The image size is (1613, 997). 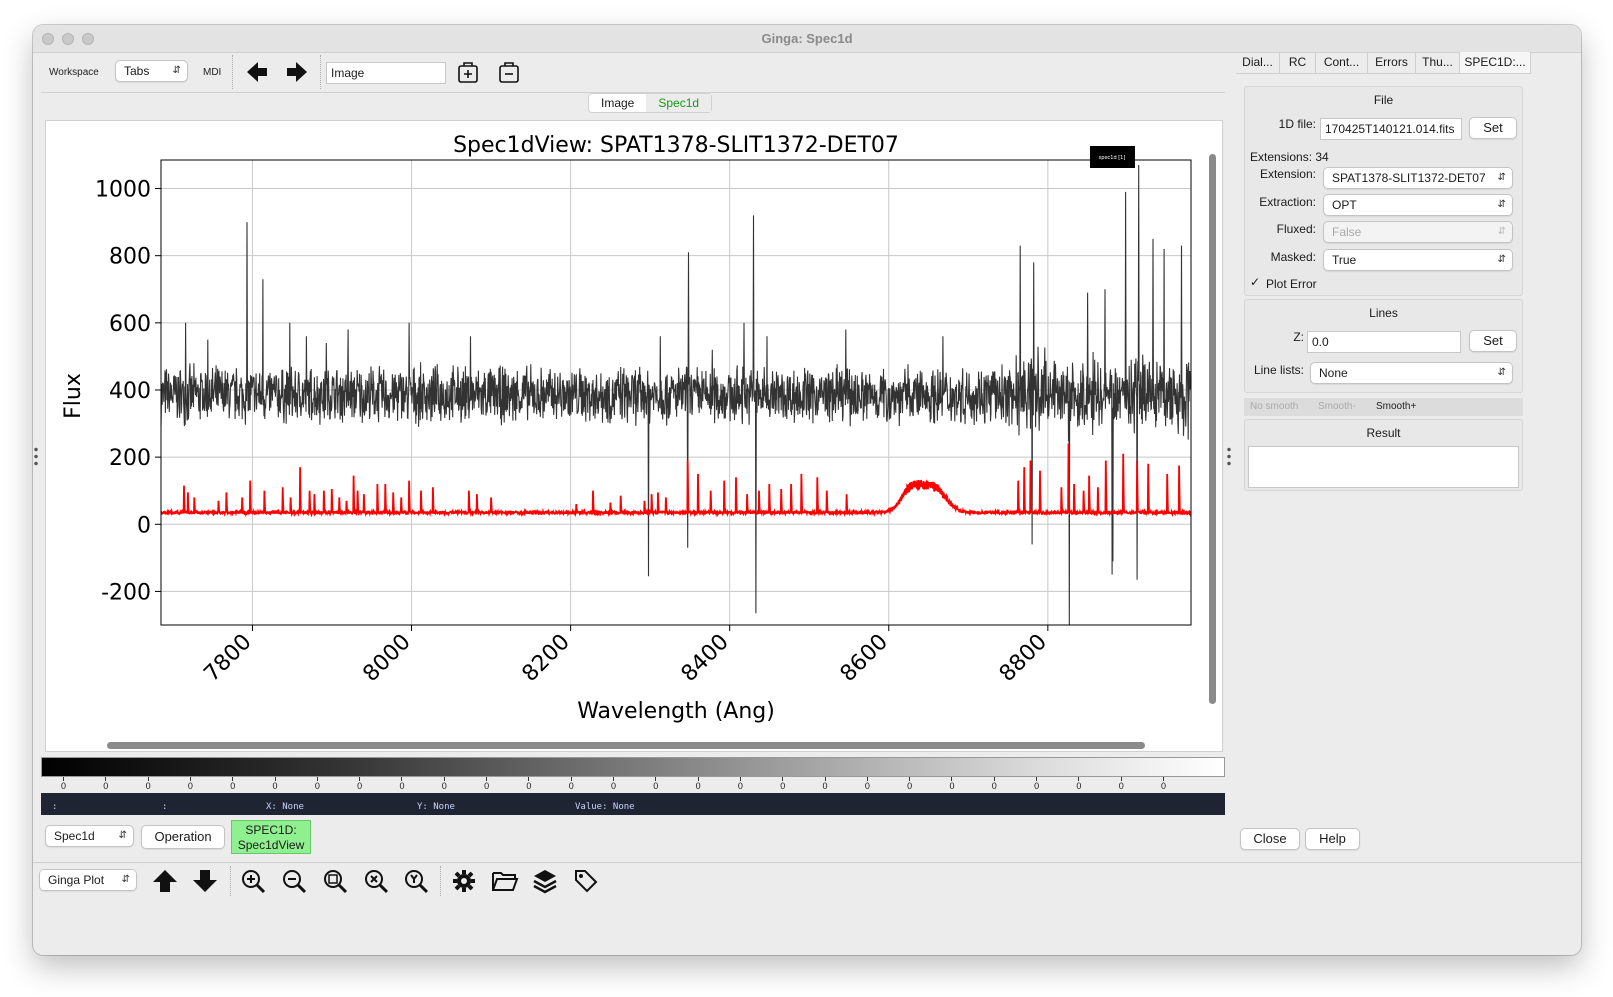 What do you see at coordinates (1333, 373) in the screenshot?
I see `line-lists-select-value: None` at bounding box center [1333, 373].